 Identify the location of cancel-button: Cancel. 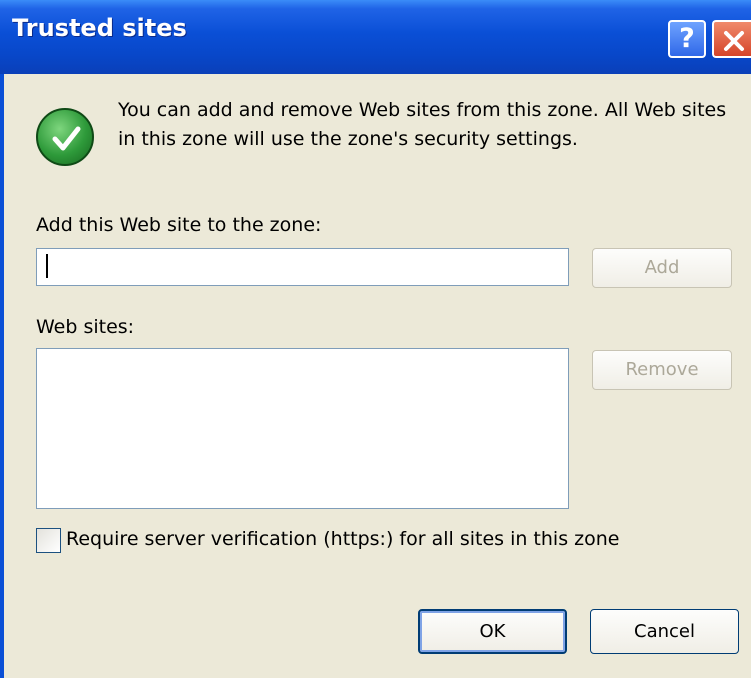
(664, 631).